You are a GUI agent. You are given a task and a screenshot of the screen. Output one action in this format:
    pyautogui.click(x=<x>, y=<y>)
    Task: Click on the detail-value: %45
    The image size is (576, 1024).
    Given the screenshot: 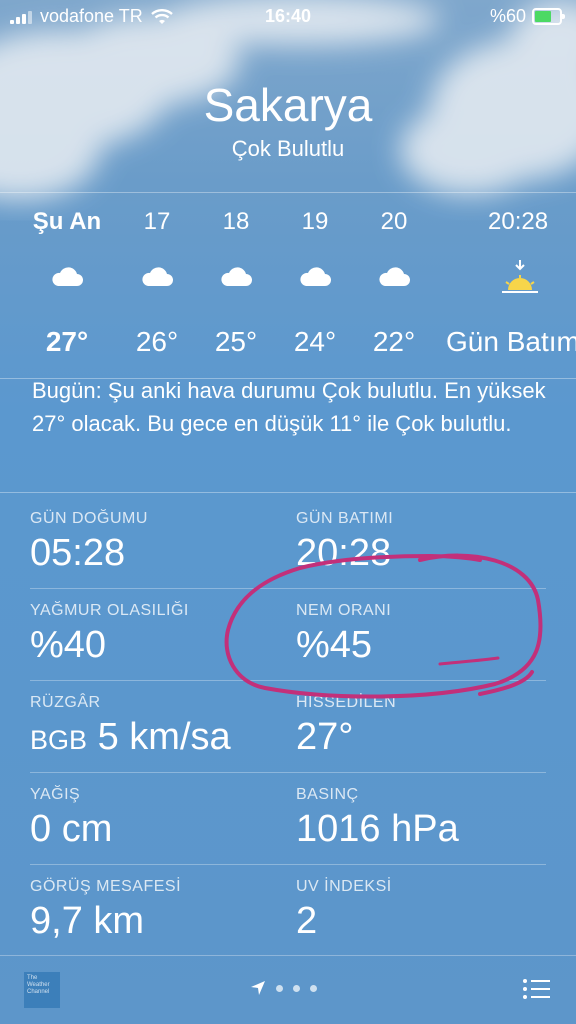 What is the action you would take?
    pyautogui.click(x=334, y=645)
    